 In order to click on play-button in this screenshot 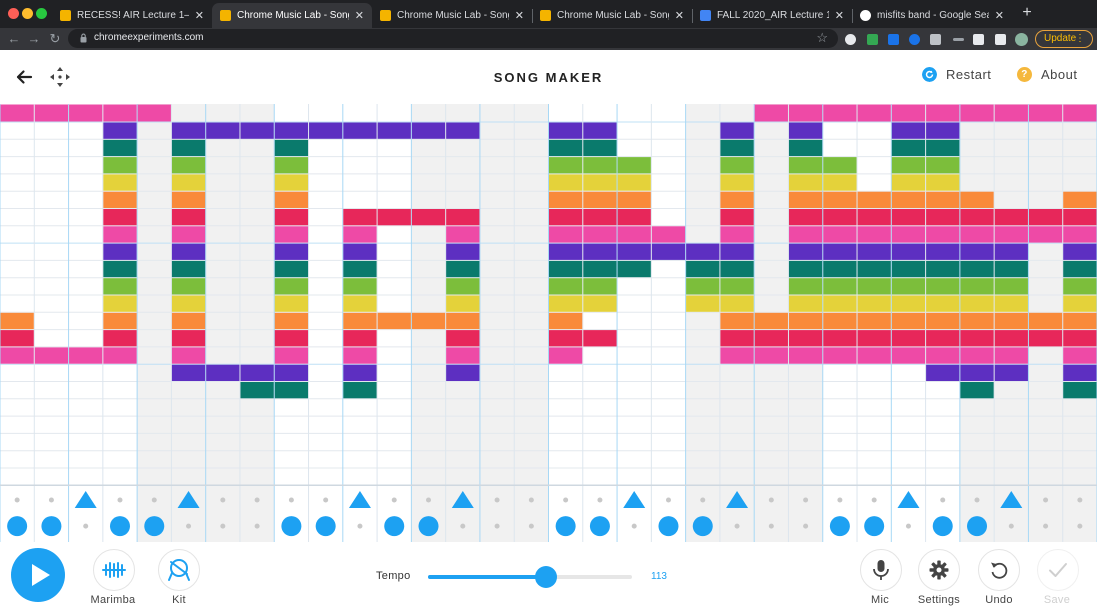, I will do `click(38, 575)`.